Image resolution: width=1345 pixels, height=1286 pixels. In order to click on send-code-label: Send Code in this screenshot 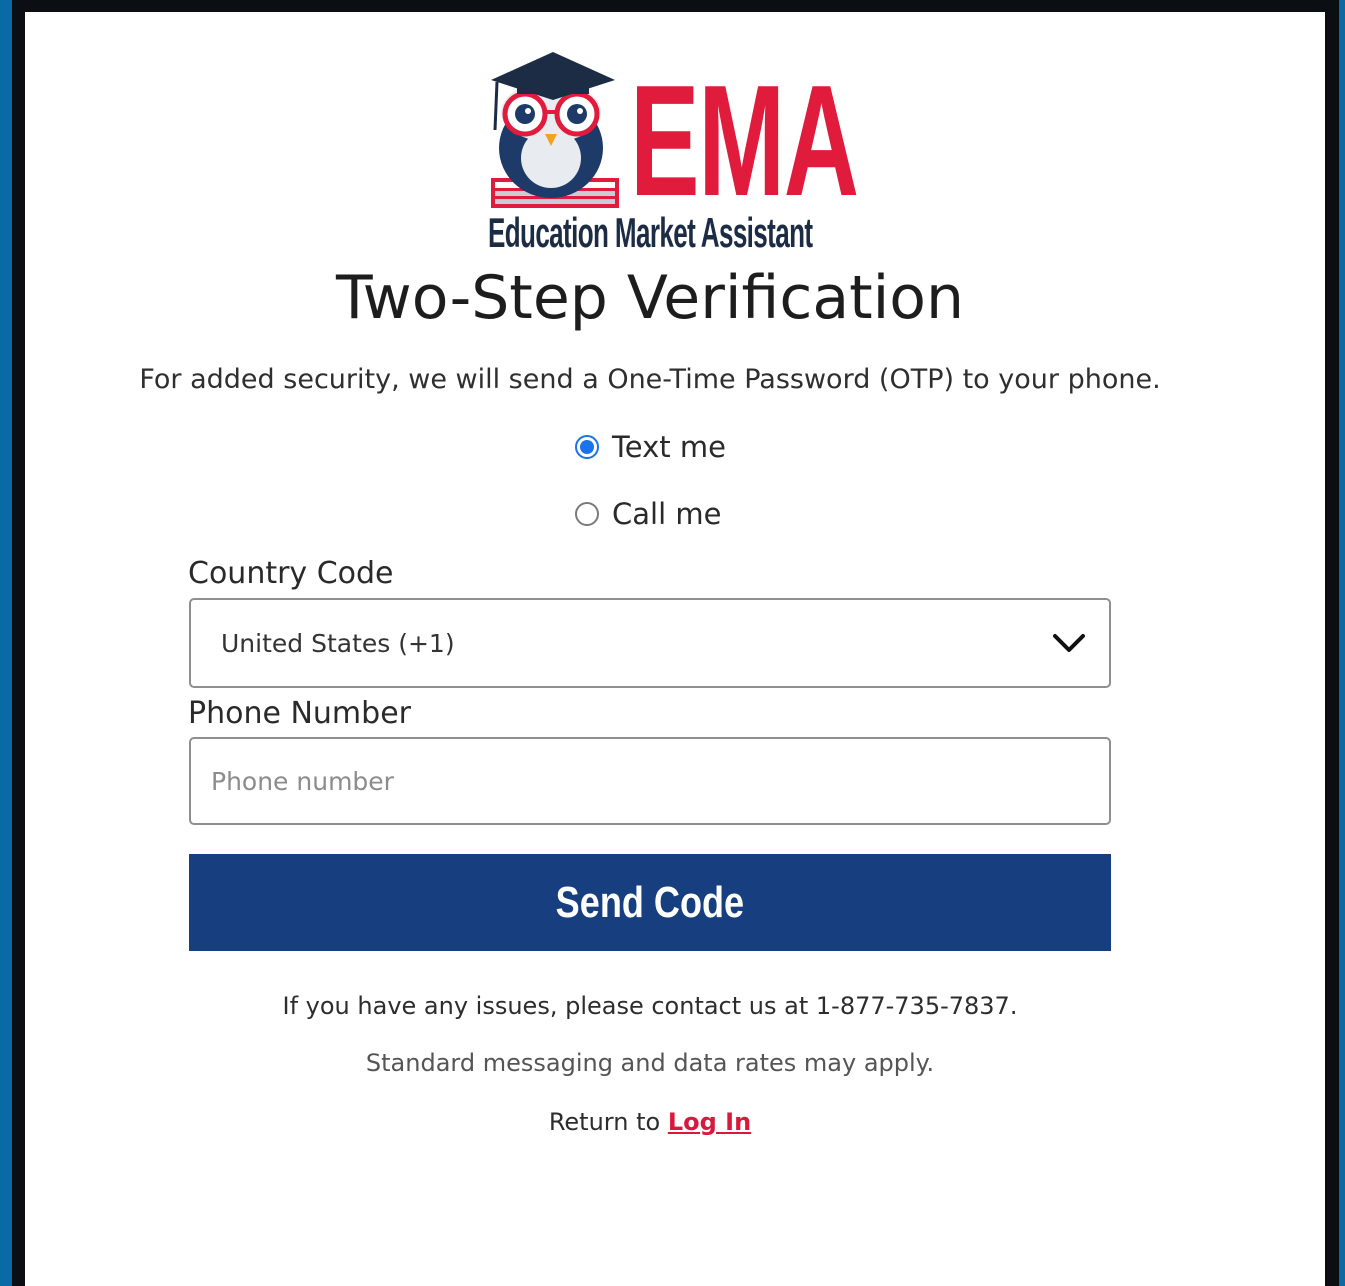, I will do `click(650, 902)`.